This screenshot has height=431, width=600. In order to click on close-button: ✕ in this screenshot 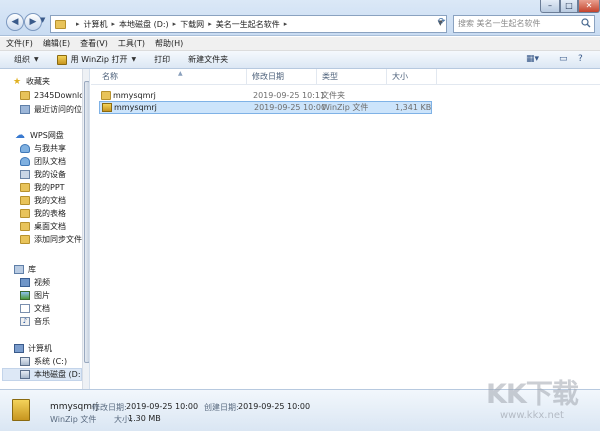, I will do `click(589, 6)`.